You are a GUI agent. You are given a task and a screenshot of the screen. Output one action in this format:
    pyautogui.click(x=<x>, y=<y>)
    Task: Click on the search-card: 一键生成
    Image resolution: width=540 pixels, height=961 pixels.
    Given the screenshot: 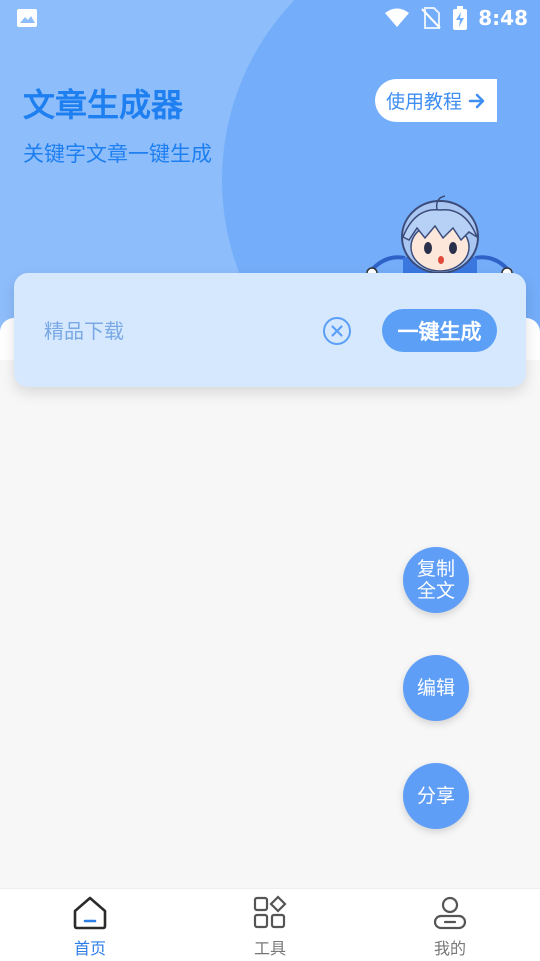 What is the action you would take?
    pyautogui.click(x=270, y=330)
    